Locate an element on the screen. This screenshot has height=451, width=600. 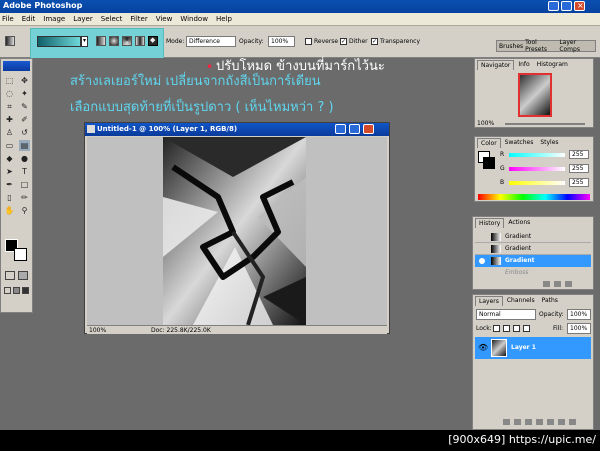
history-item: Emboss is located at coordinates (533, 273).